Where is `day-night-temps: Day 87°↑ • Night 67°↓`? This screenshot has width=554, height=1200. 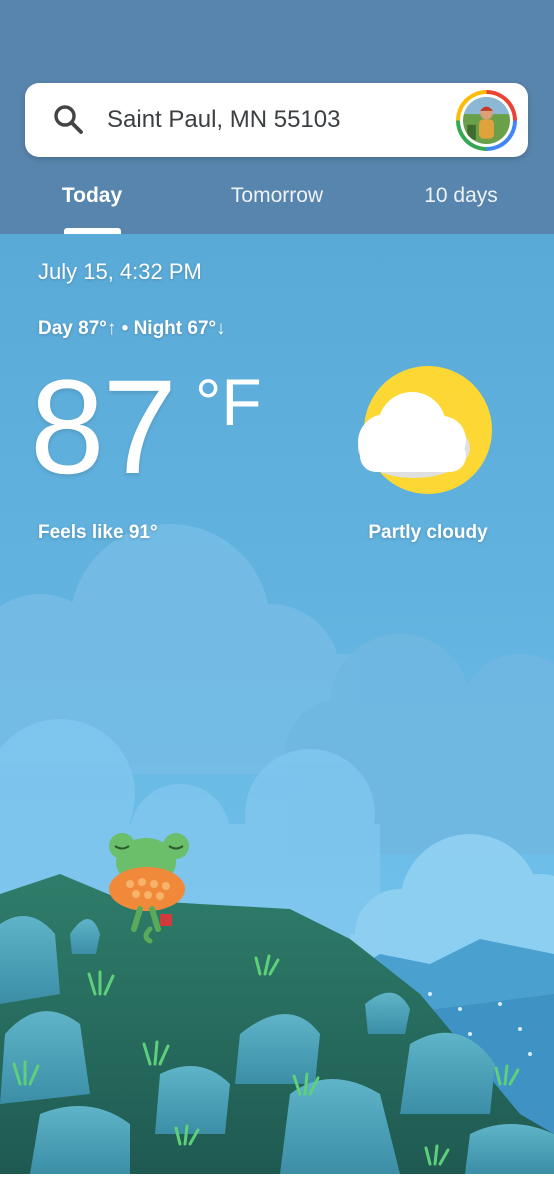 day-night-temps: Day 87°↑ • Night 67°↓ is located at coordinates (132, 328).